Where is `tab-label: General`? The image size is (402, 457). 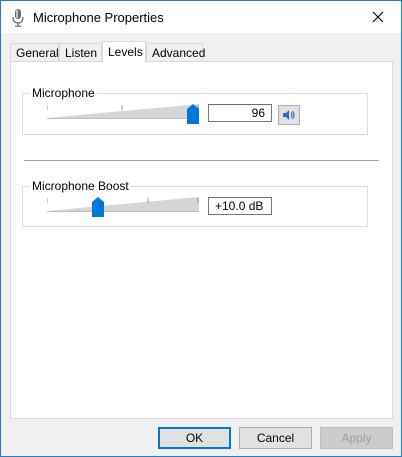
tab-label: General is located at coordinates (37, 53).